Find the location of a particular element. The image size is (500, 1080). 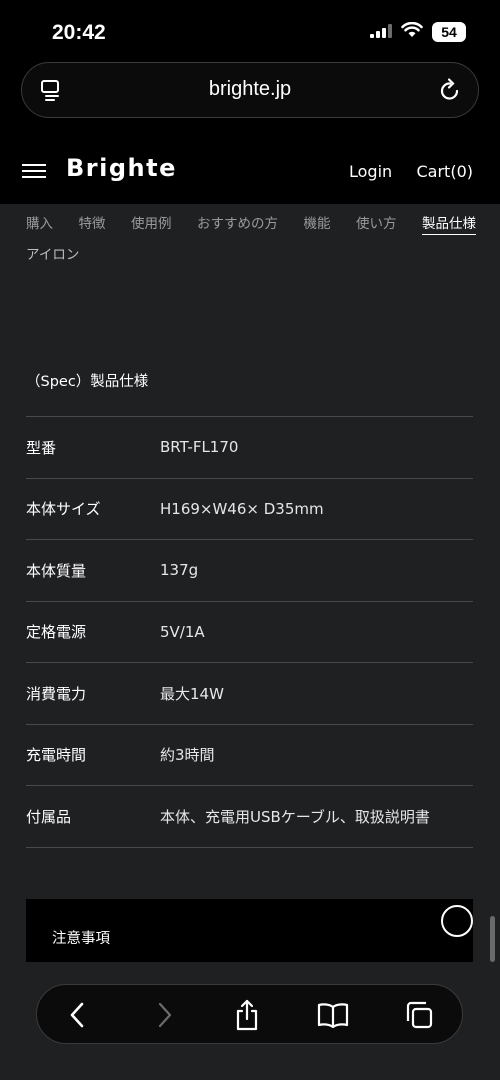

spec-row: 本体質量 137g is located at coordinates (249, 571).